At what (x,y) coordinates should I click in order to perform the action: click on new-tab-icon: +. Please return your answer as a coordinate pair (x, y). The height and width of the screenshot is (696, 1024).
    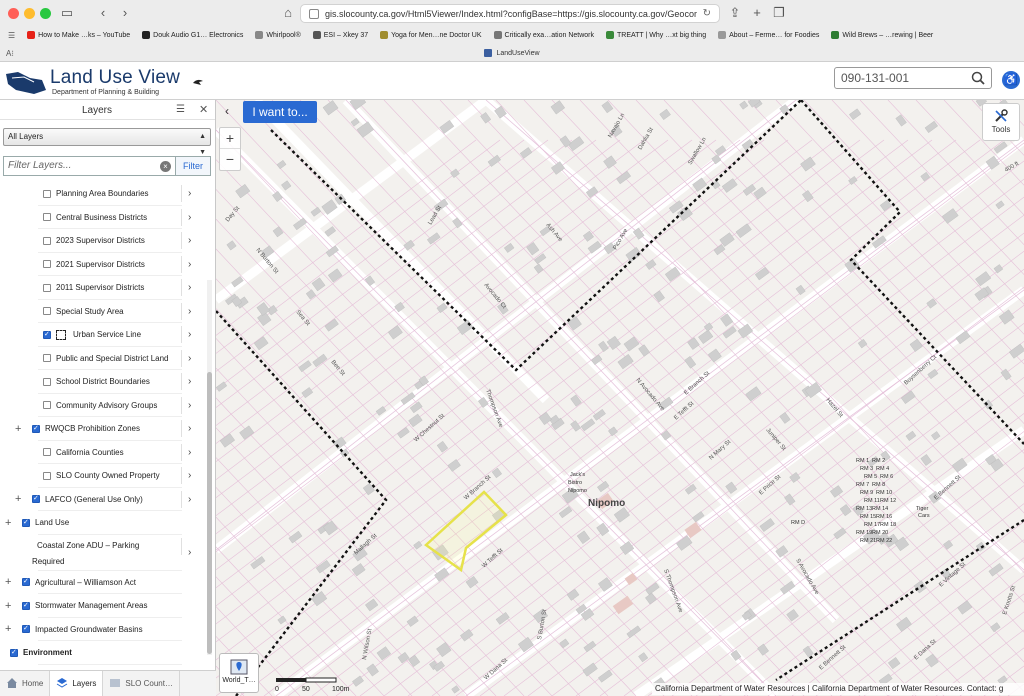
    Looking at the image, I should click on (757, 13).